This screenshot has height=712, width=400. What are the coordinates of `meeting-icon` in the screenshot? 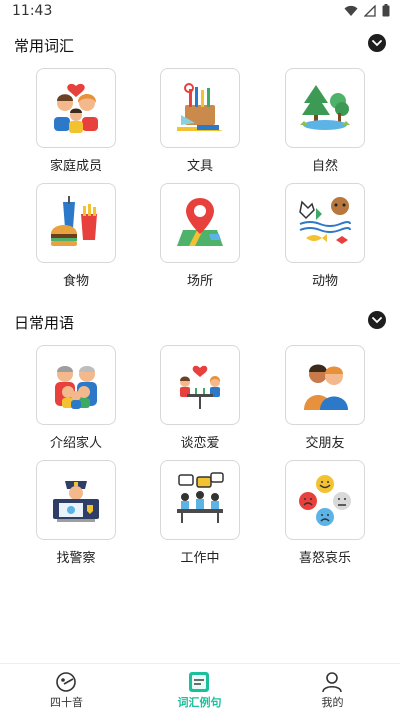 It's located at (200, 497).